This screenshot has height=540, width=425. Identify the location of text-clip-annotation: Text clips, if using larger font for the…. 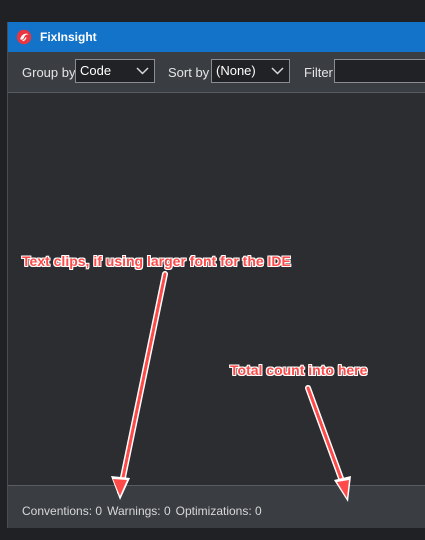
(156, 261).